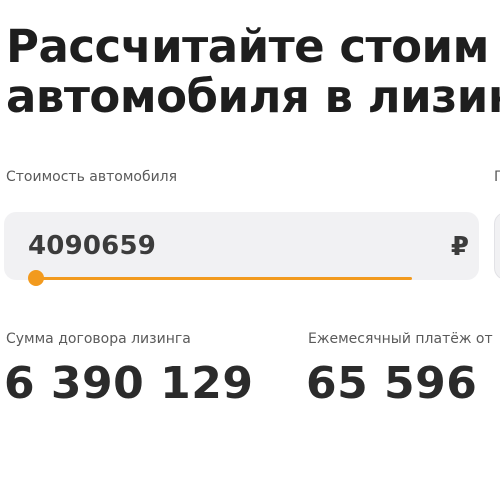  Describe the element at coordinates (400, 339) in the screenshot. I see `monthly-payment-label: Ежемесячный платёж от` at that location.